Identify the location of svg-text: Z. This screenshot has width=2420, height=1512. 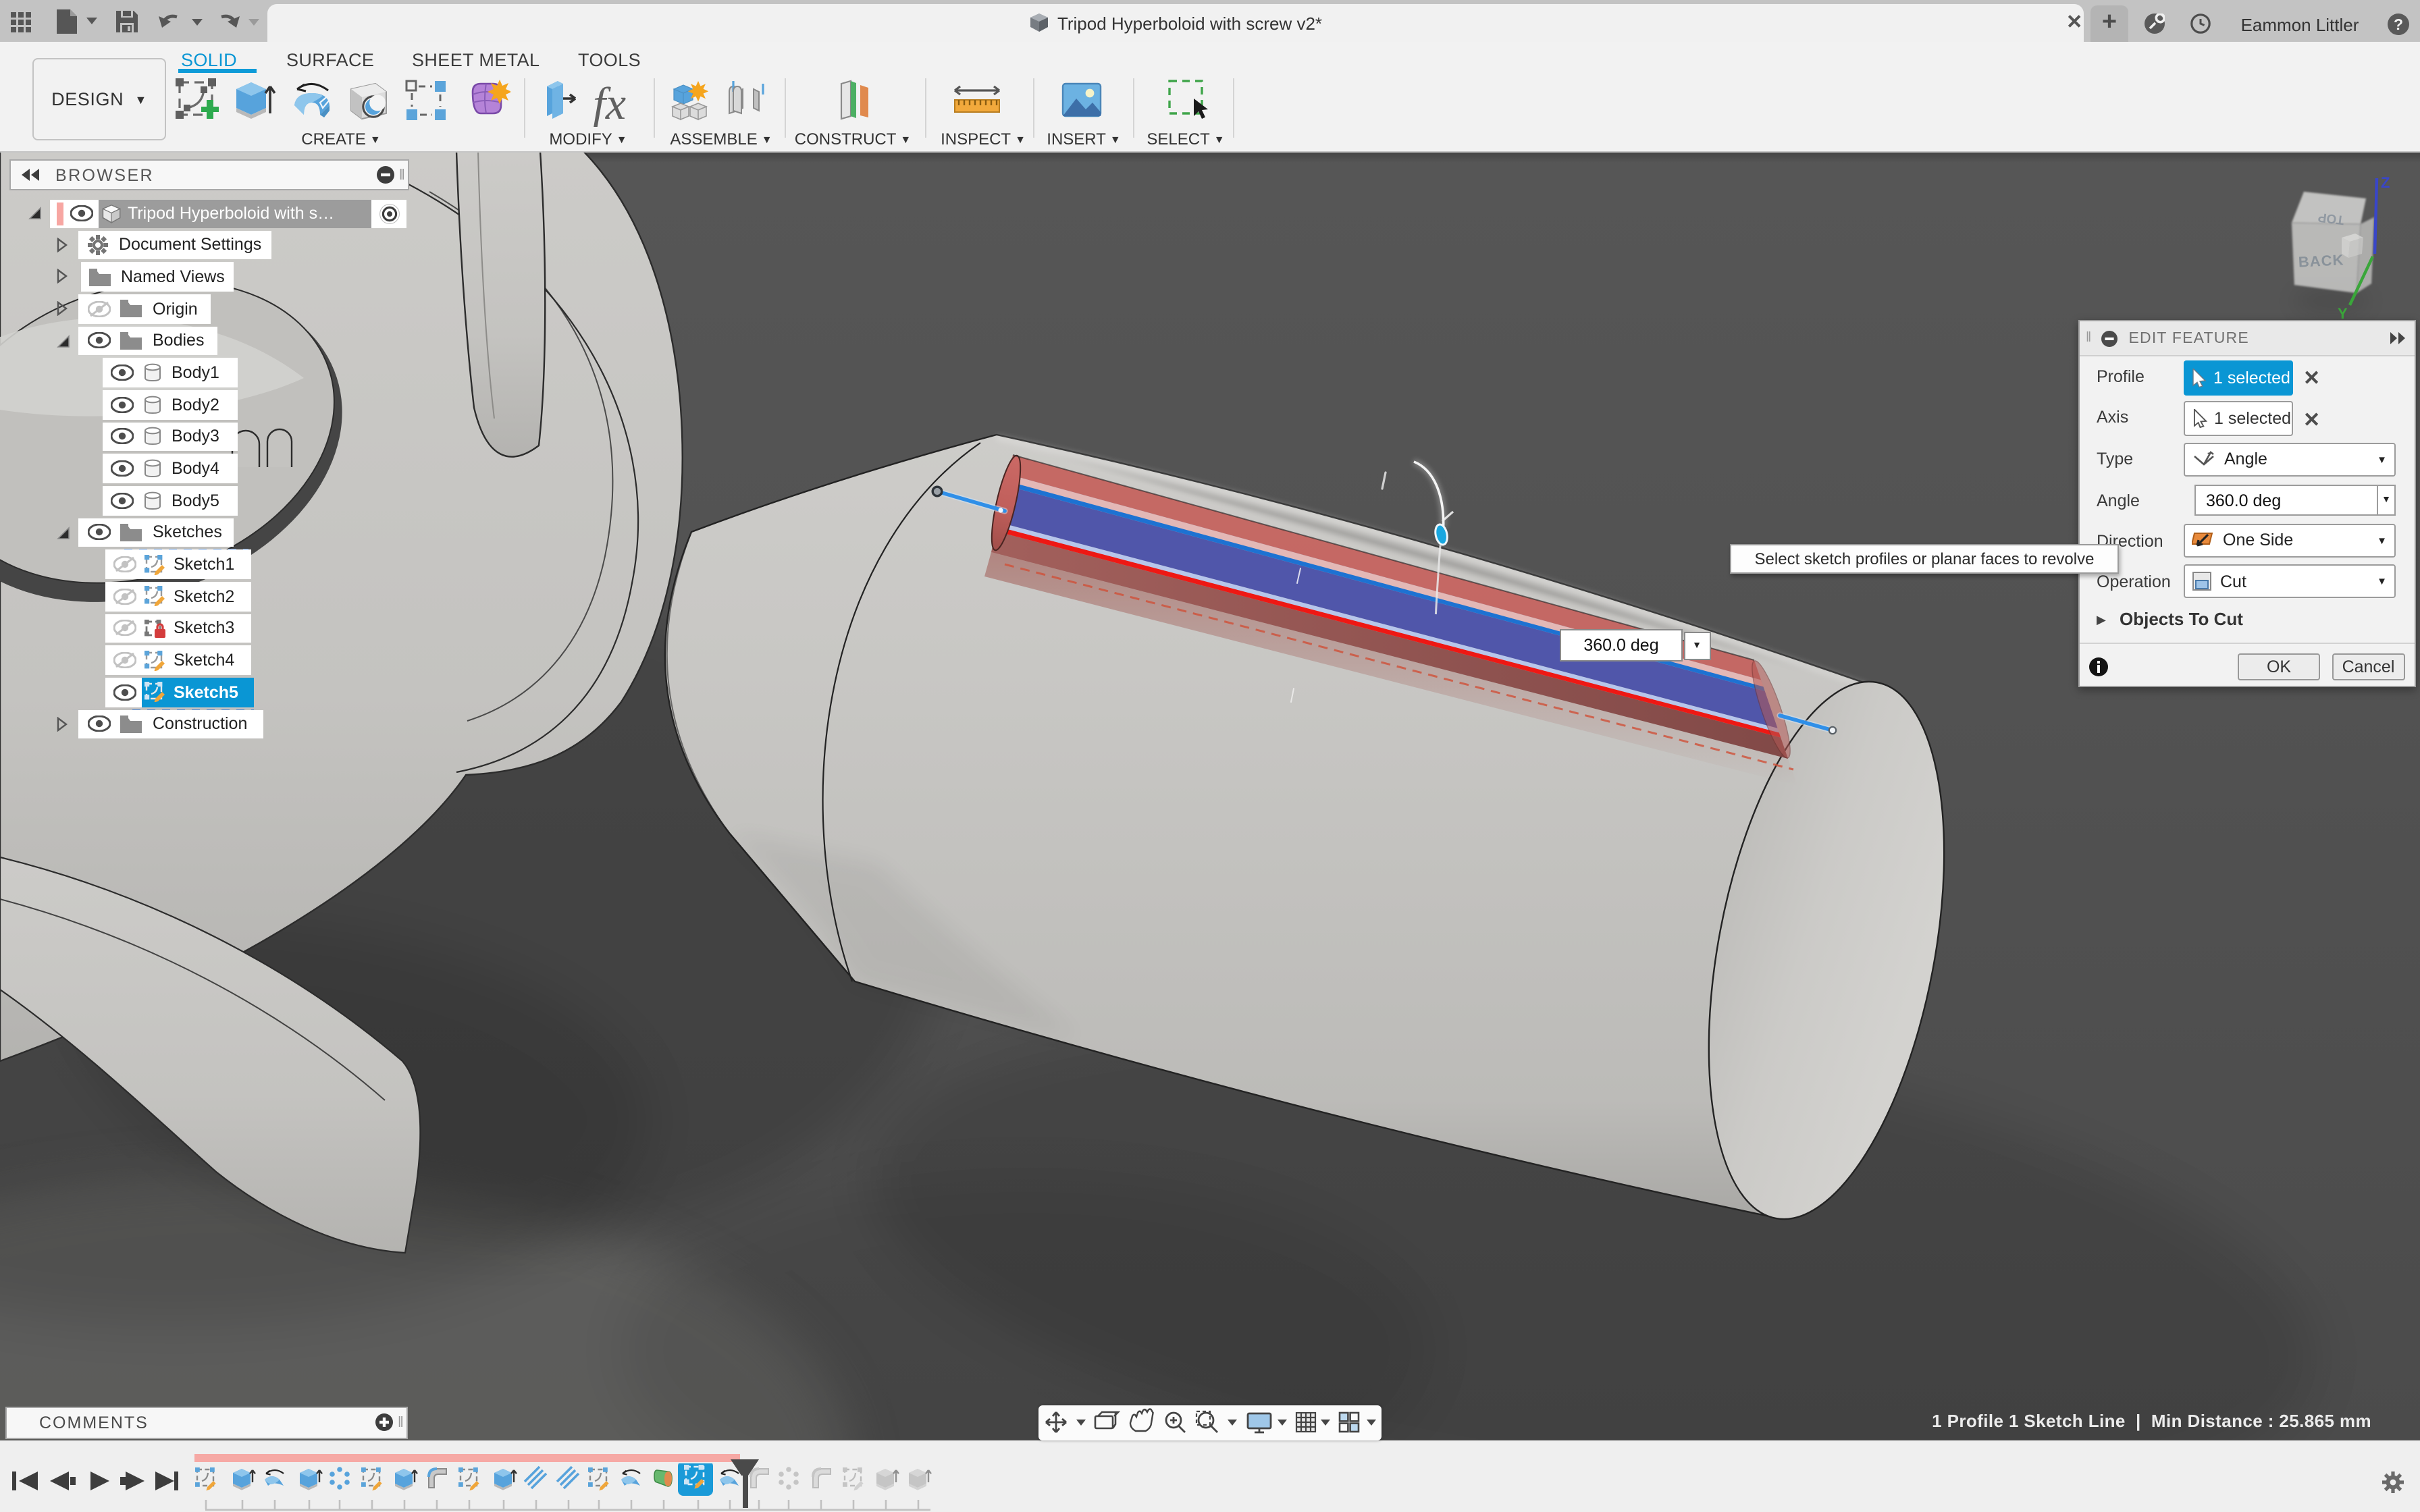
(2385, 183).